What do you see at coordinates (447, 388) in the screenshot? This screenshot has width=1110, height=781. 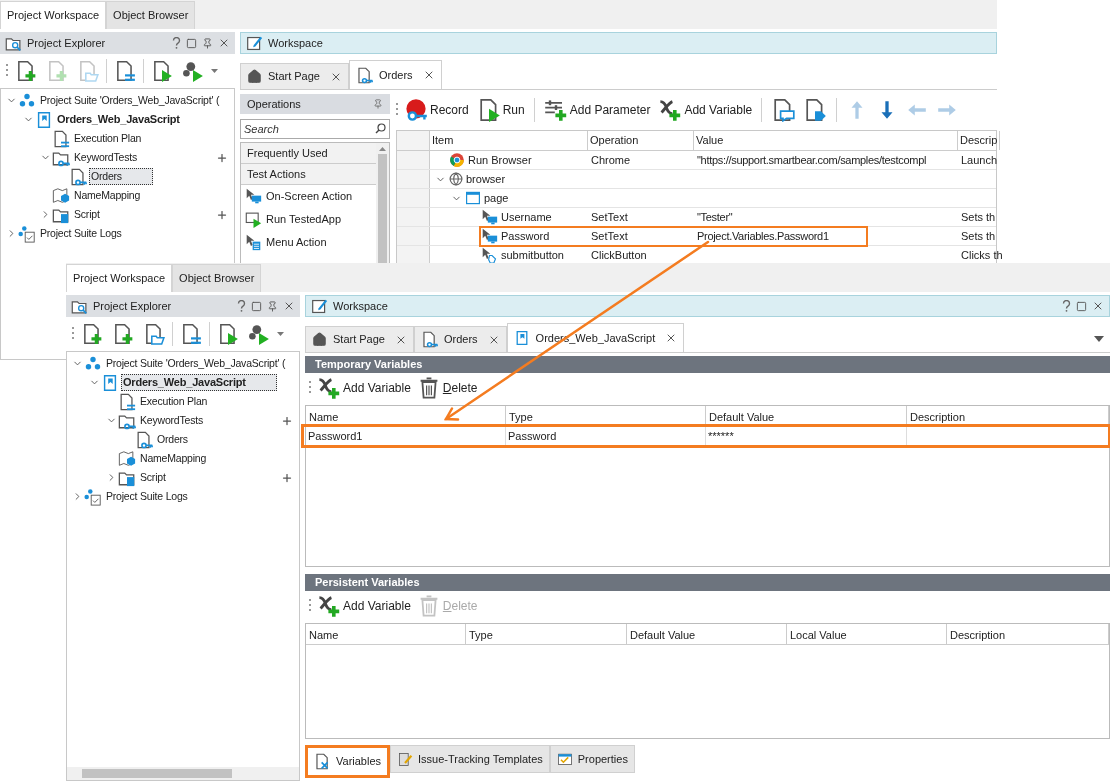 I see `delete-button: Delete` at bounding box center [447, 388].